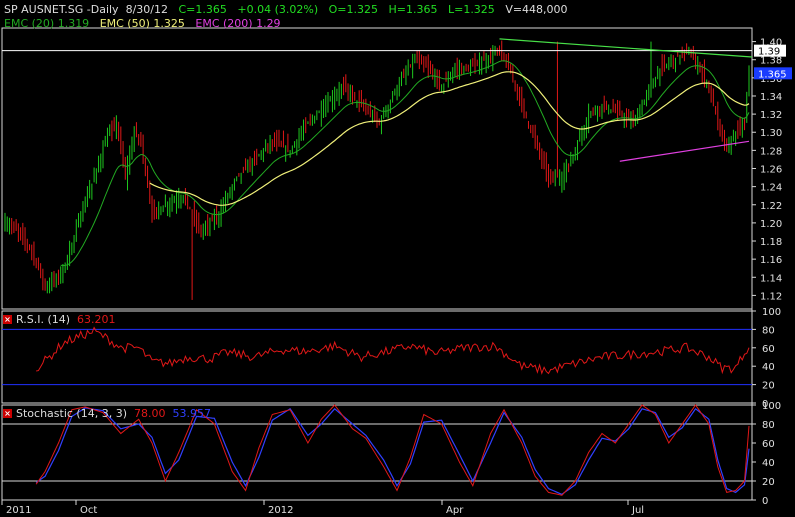 The image size is (795, 517). What do you see at coordinates (768, 482) in the screenshot?
I see `stoch-tick-label: 20` at bounding box center [768, 482].